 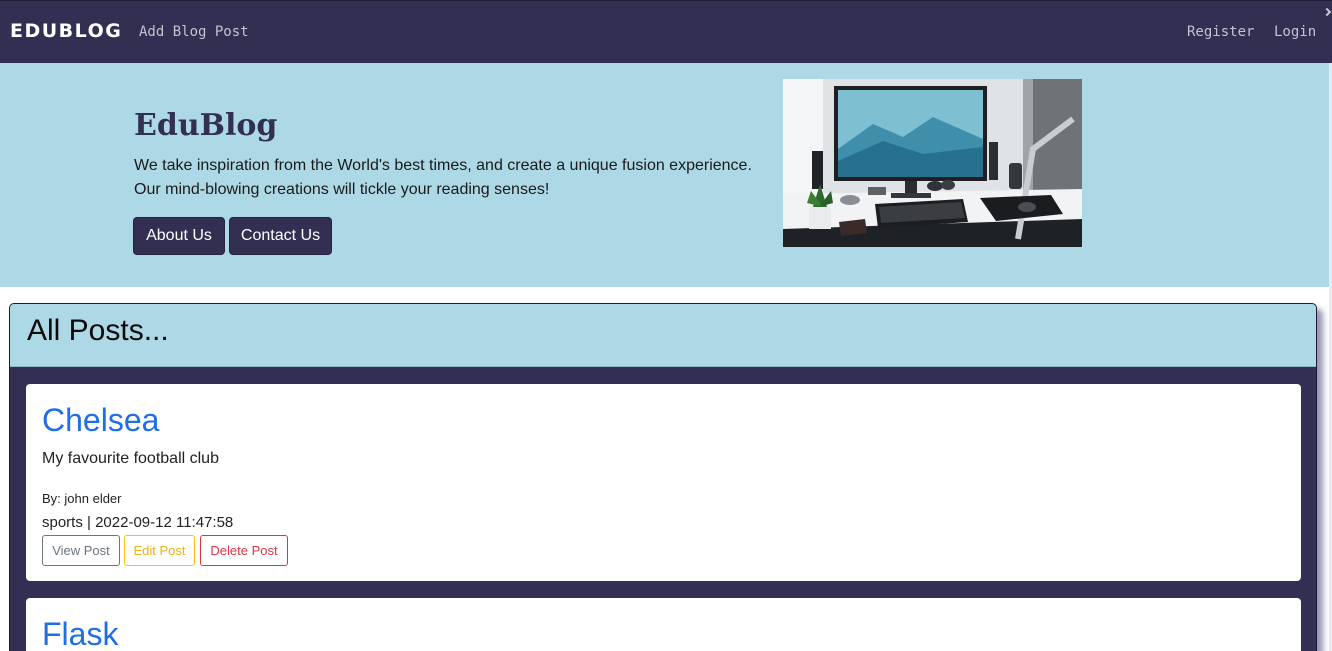 What do you see at coordinates (1220, 32) in the screenshot?
I see `register-link: Register` at bounding box center [1220, 32].